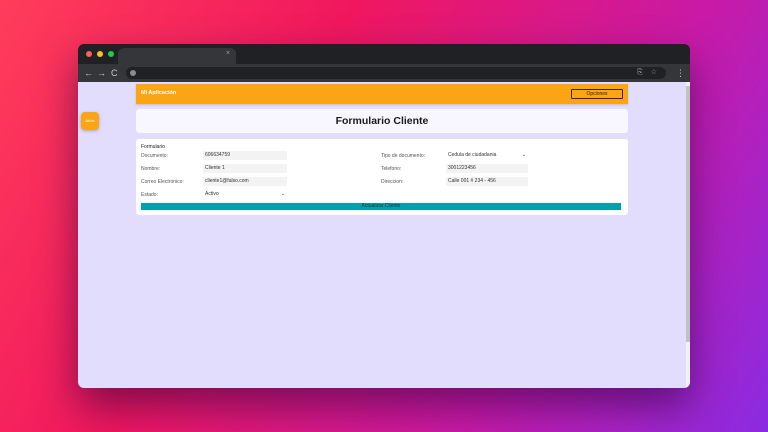  I want to click on estado-label: Estado:, so click(149, 195).